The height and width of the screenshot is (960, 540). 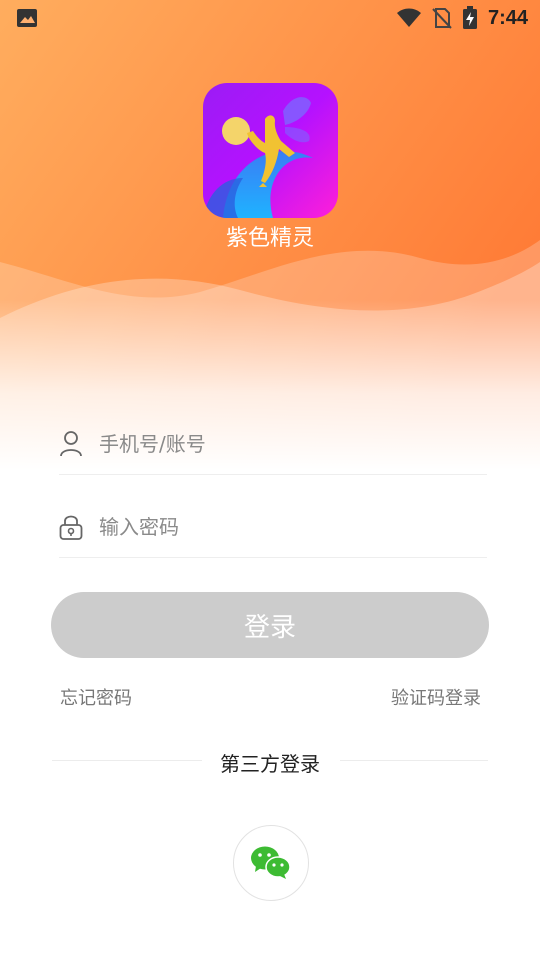 I want to click on login-button: 登录, so click(x=270, y=625).